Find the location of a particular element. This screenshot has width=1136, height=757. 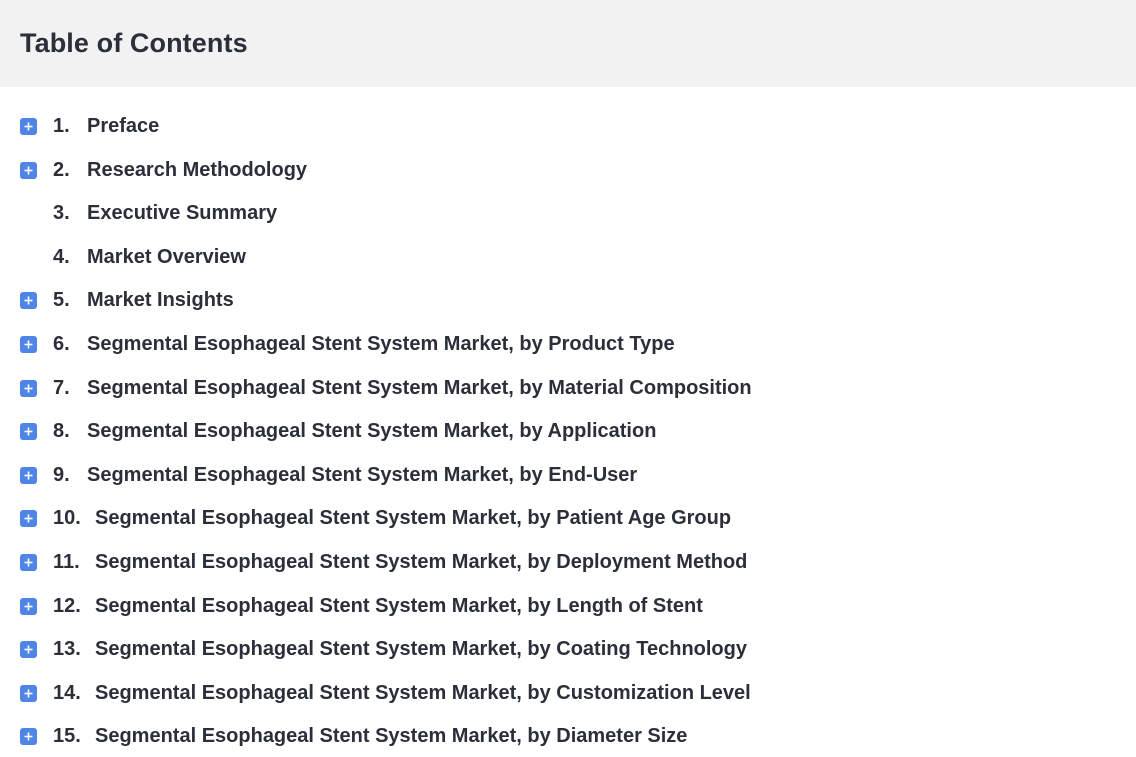

toc-item-number: 1. is located at coordinates (61, 126).